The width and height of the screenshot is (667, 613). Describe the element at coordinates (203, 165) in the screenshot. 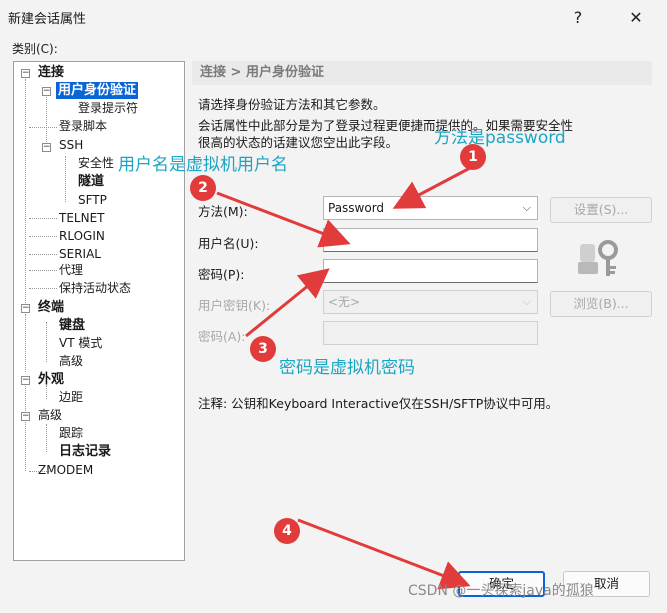

I see `annotation-text-2: 用户名是虚拟机用户名` at that location.